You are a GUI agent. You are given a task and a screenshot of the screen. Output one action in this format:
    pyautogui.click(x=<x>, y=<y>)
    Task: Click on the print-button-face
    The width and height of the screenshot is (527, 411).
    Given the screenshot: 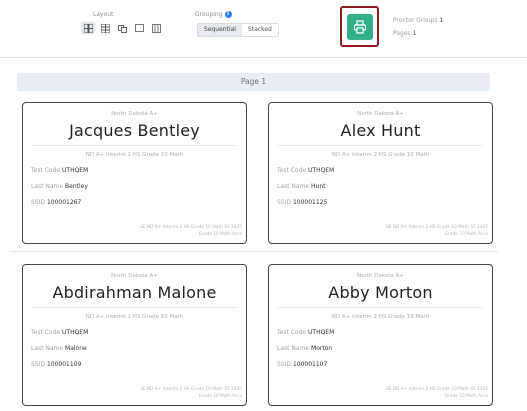 What is the action you would take?
    pyautogui.click(x=359, y=26)
    